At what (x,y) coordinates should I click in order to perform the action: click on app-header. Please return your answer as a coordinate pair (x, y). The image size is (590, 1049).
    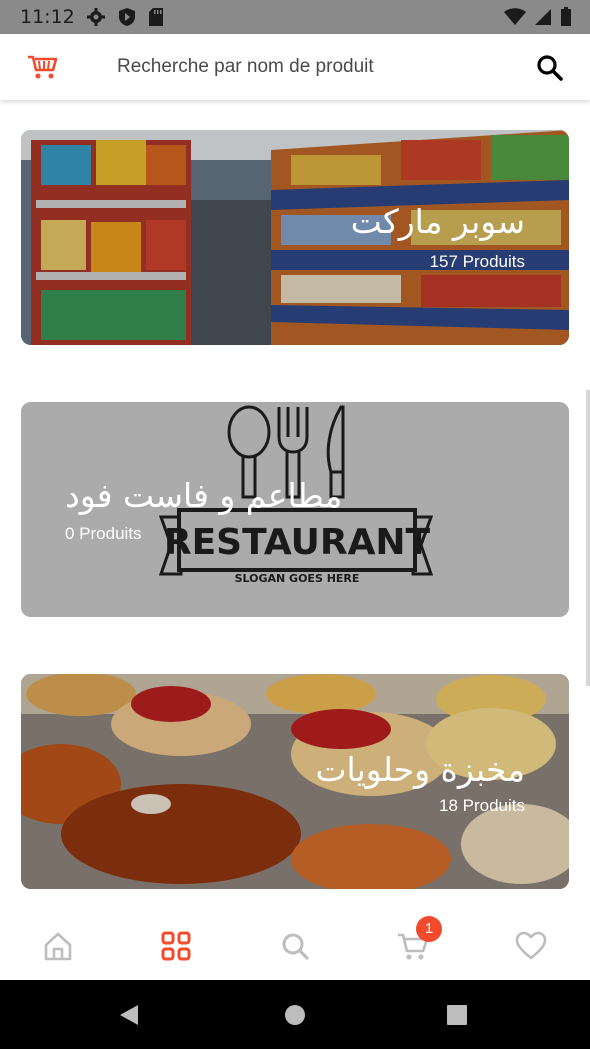
    Looking at the image, I should click on (295, 67).